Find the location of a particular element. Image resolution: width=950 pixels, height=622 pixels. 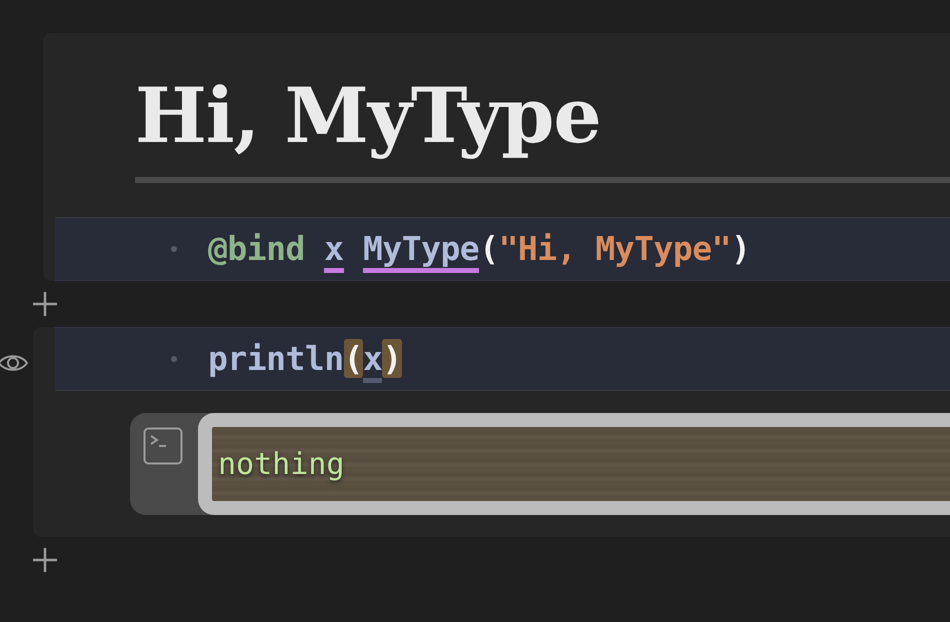

terminal-icon is located at coordinates (163, 446).